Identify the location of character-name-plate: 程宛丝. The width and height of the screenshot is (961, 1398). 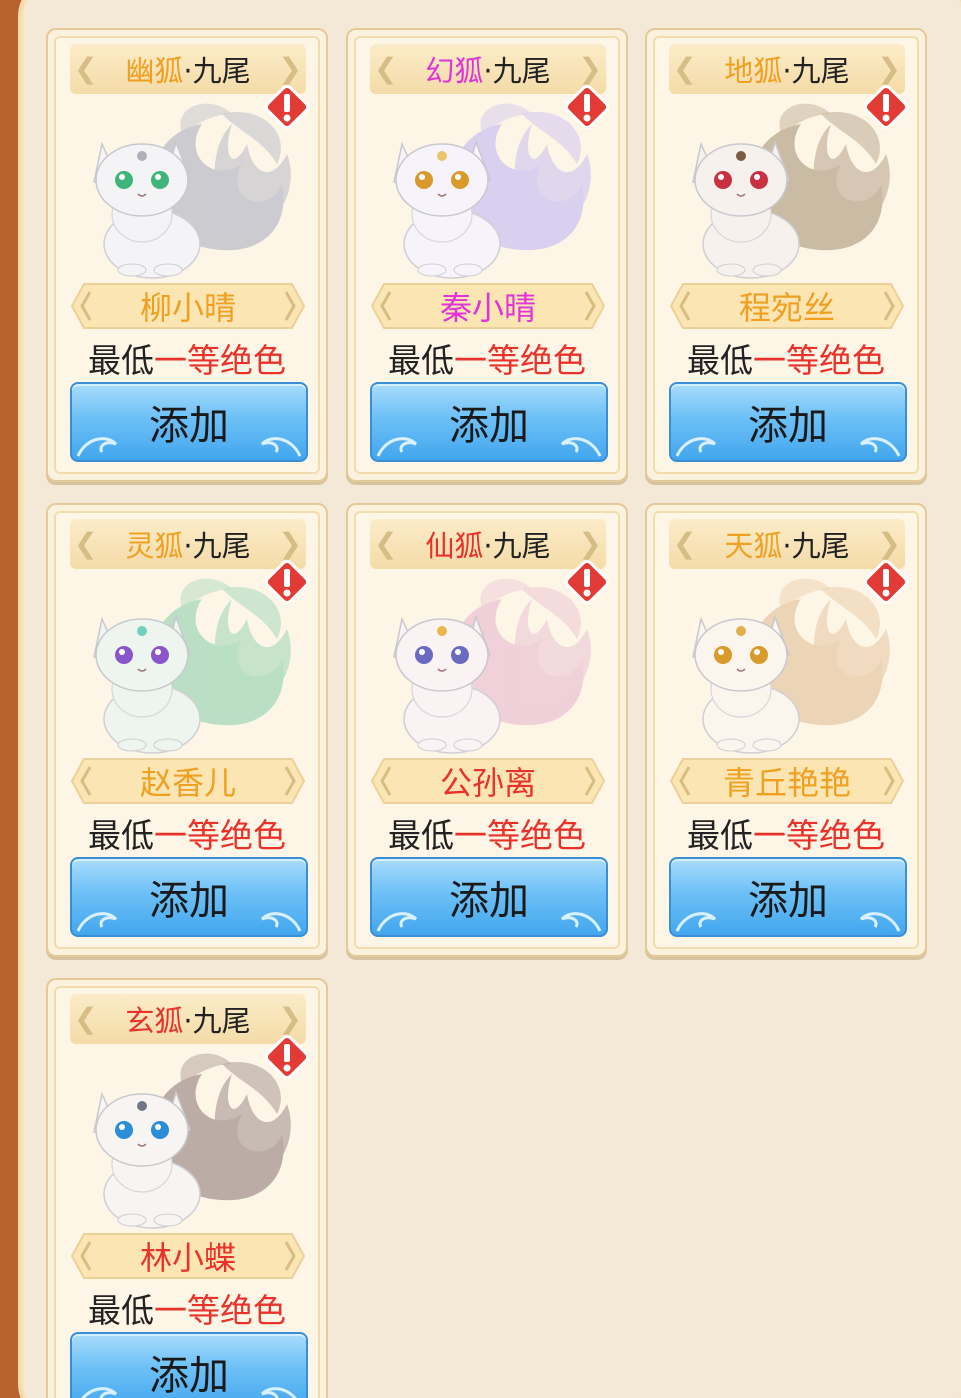
(787, 306).